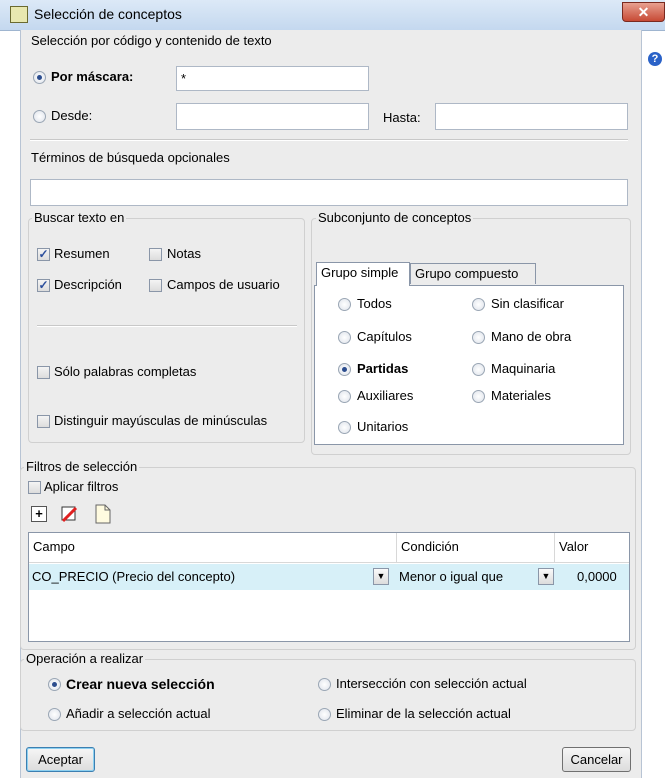 The width and height of the screenshot is (665, 778). Describe the element at coordinates (184, 253) in the screenshot. I see `notas-label: Notas` at that location.